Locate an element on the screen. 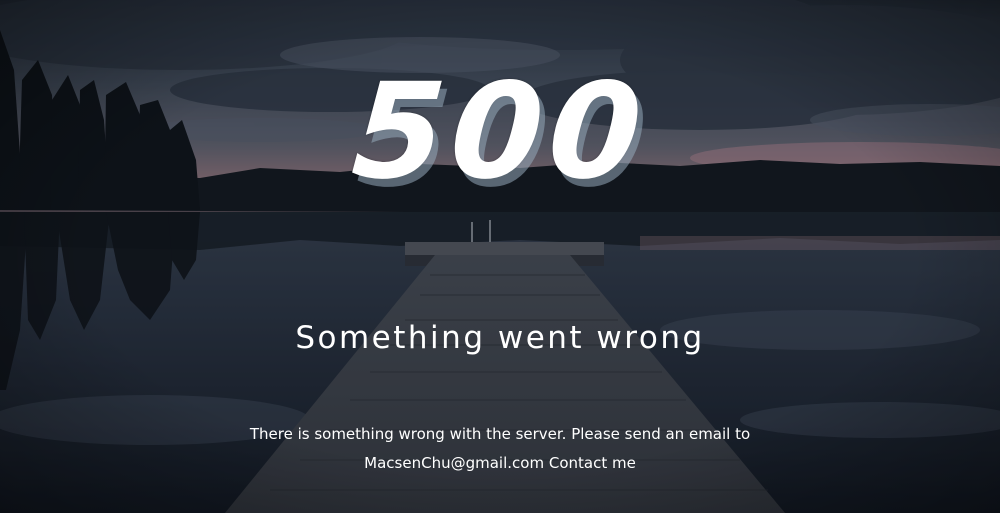  contact-line: MacsenChu@gmail.com Contact me is located at coordinates (500, 463).